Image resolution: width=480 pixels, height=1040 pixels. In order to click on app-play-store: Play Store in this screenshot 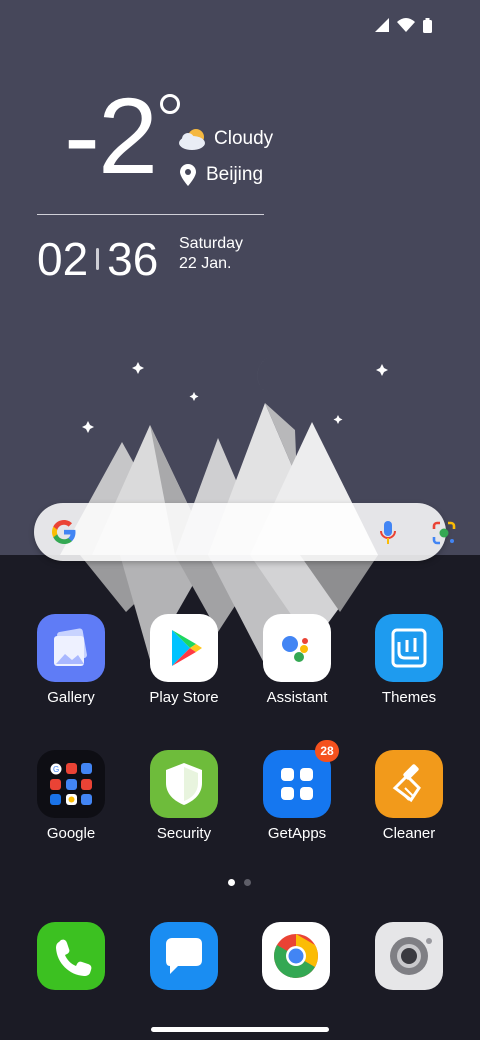, I will do `click(184, 660)`.